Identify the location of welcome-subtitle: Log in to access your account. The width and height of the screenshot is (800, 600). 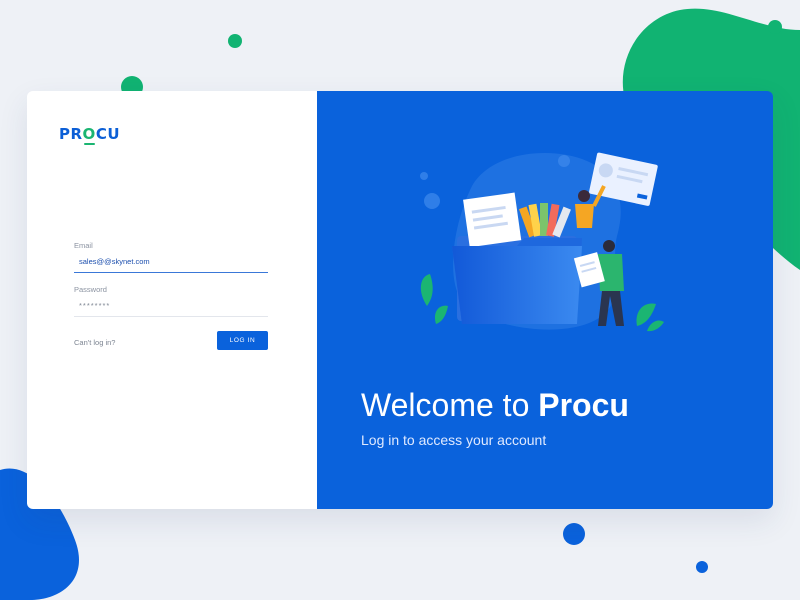
(454, 440).